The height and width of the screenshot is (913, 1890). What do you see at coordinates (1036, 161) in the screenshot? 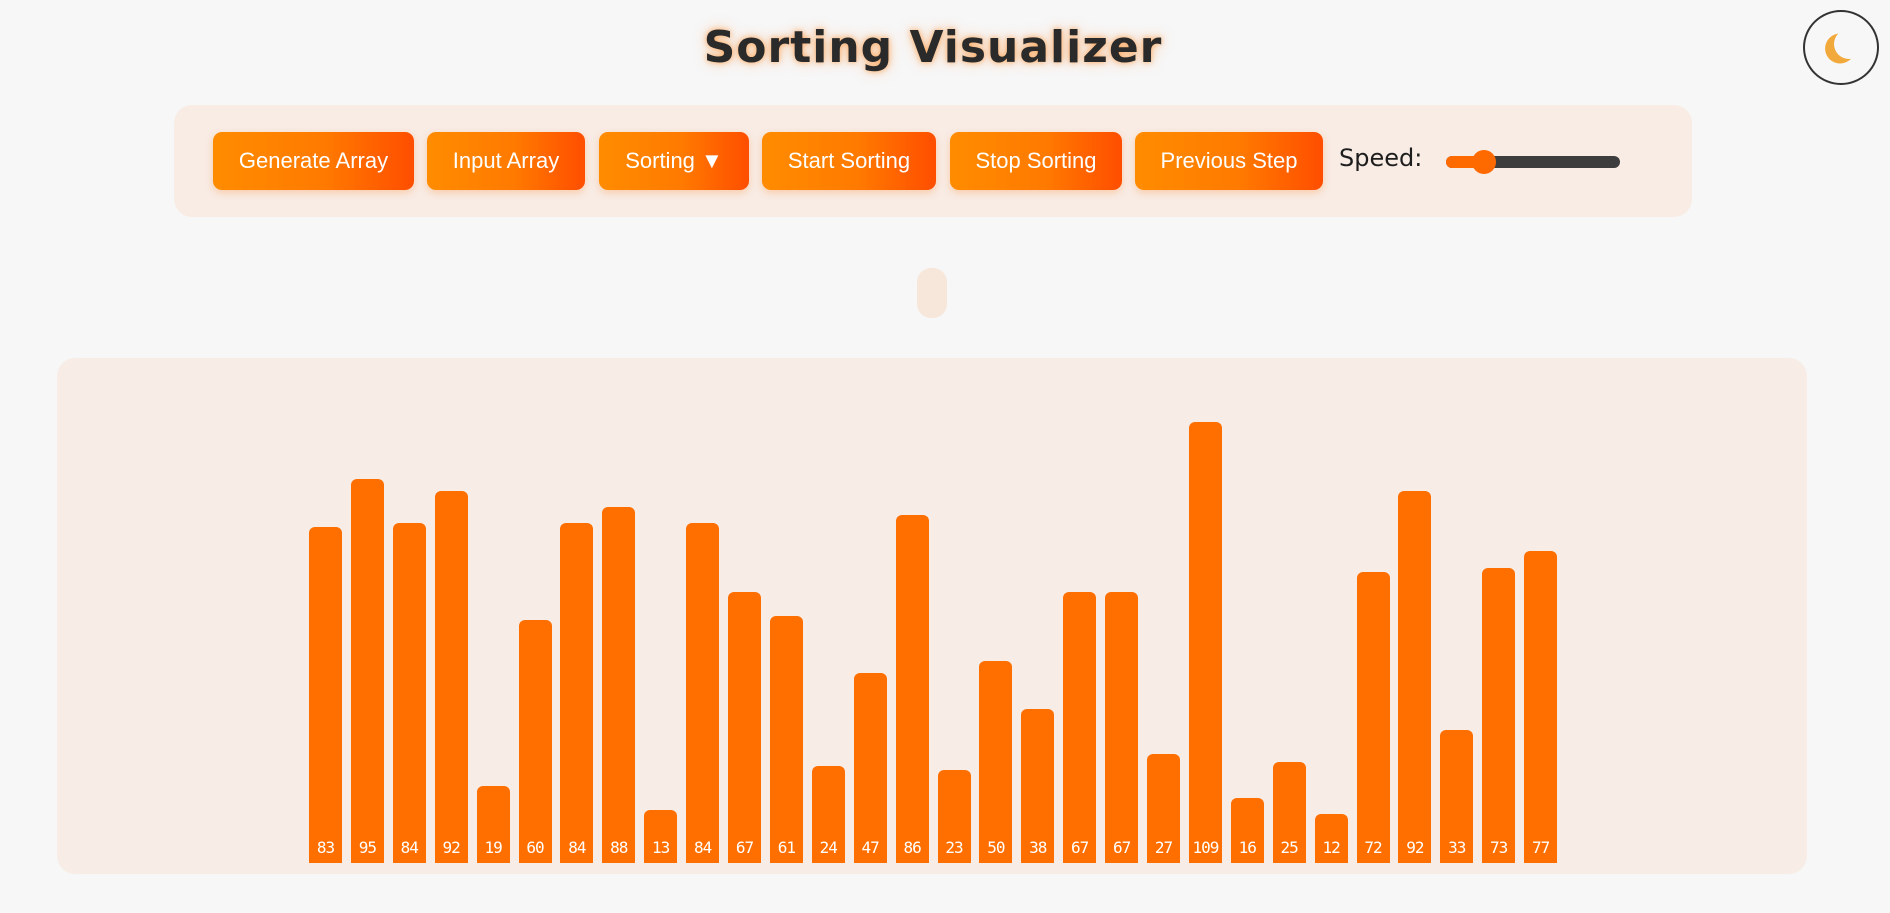
I see `stop-sorting-button: Stop Sorting` at bounding box center [1036, 161].